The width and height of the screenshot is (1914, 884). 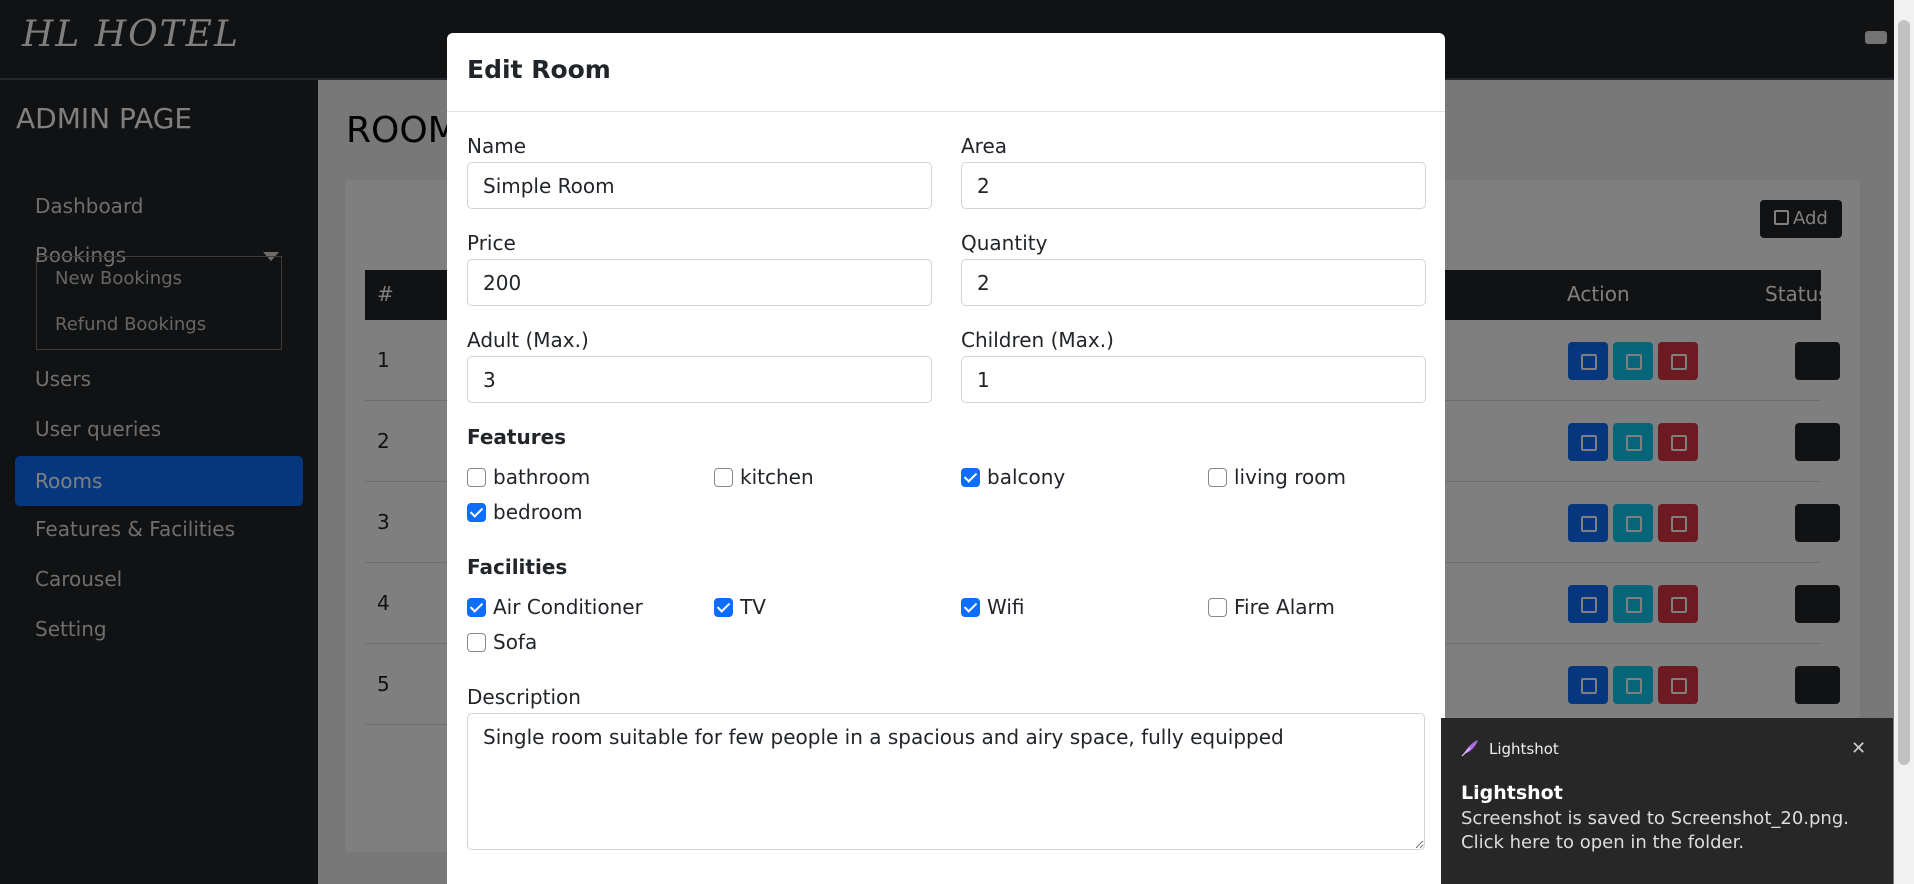 What do you see at coordinates (764, 477) in the screenshot?
I see `feature-checkbox-kitchen: kitchen` at bounding box center [764, 477].